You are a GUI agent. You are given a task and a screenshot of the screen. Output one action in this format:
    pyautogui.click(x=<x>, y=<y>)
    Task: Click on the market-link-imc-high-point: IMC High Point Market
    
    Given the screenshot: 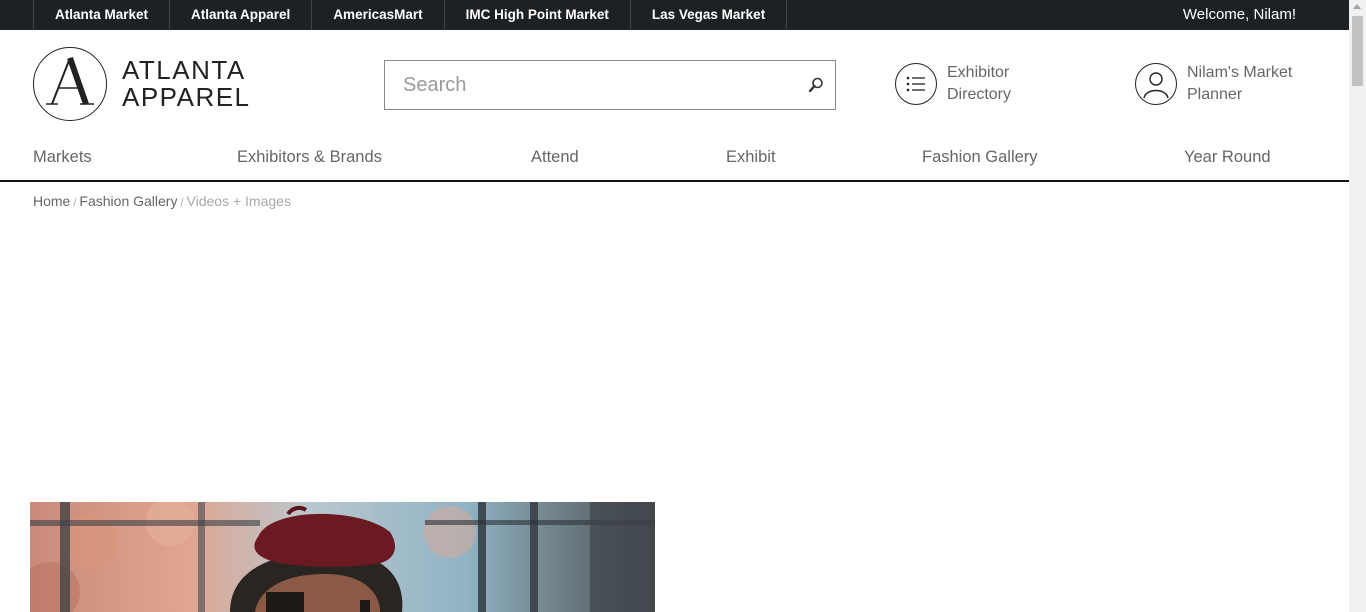 What is the action you would take?
    pyautogui.click(x=538, y=15)
    